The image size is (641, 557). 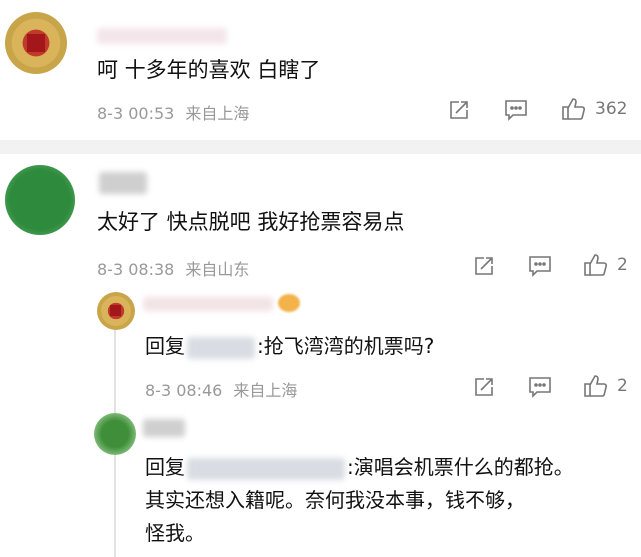 What do you see at coordinates (175, 533) in the screenshot?
I see `reply-body-line: 怪我。` at bounding box center [175, 533].